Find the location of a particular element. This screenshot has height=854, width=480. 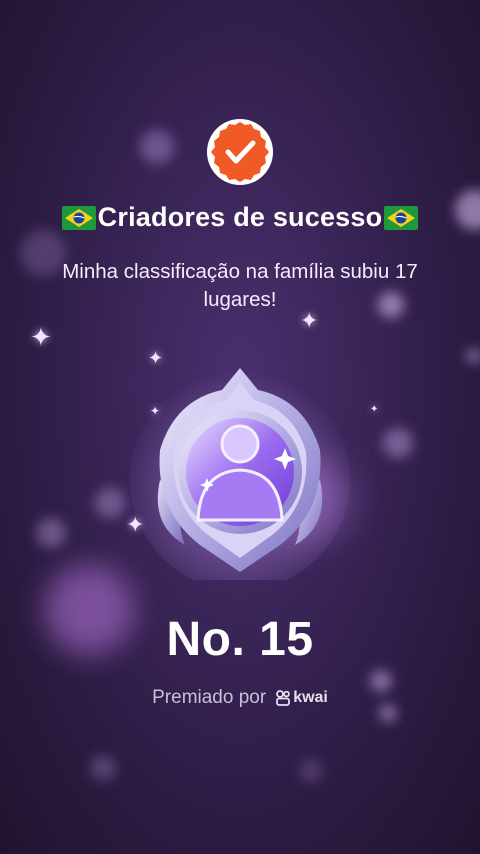

kwai-logo-icon is located at coordinates (283, 698).